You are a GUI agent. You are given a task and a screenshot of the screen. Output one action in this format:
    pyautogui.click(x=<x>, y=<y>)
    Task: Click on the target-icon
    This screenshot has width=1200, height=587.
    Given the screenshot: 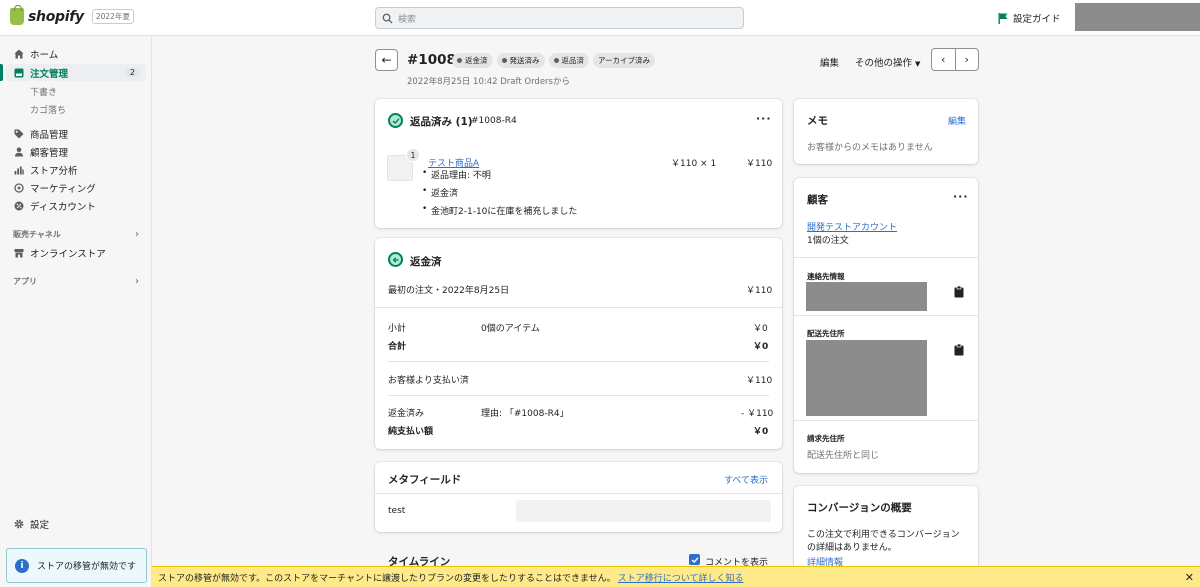 What is the action you would take?
    pyautogui.click(x=19, y=187)
    